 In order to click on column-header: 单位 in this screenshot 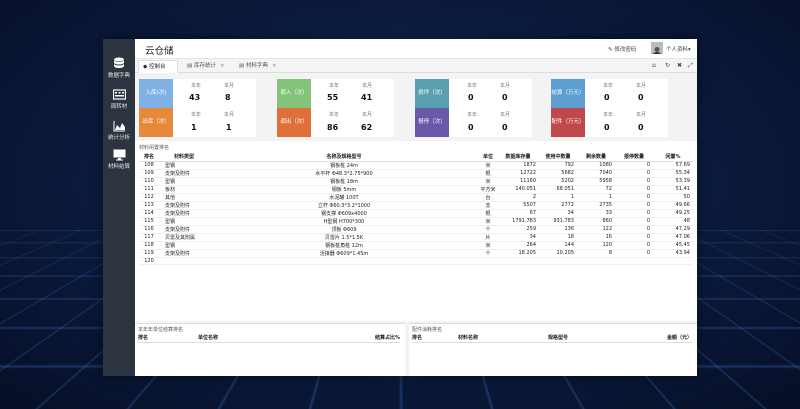, I will do `click(488, 157)`.